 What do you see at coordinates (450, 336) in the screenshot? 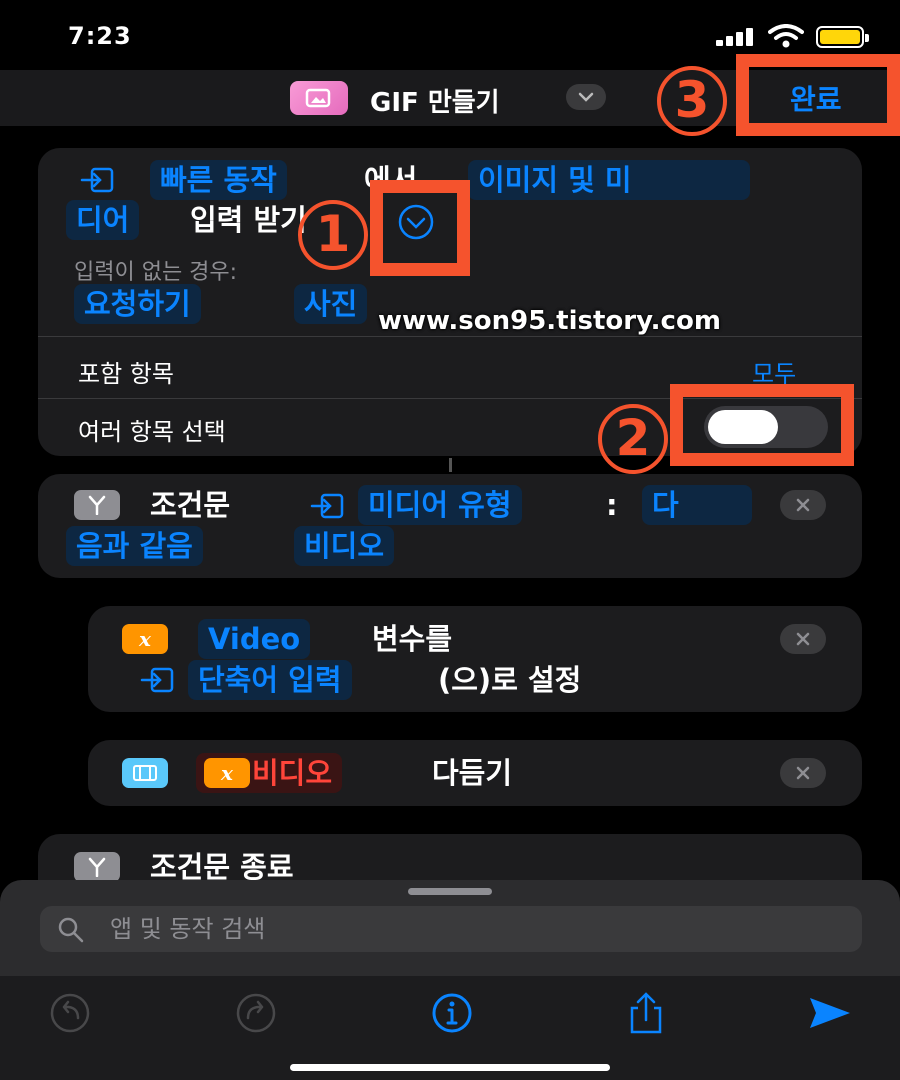
I see `divider` at bounding box center [450, 336].